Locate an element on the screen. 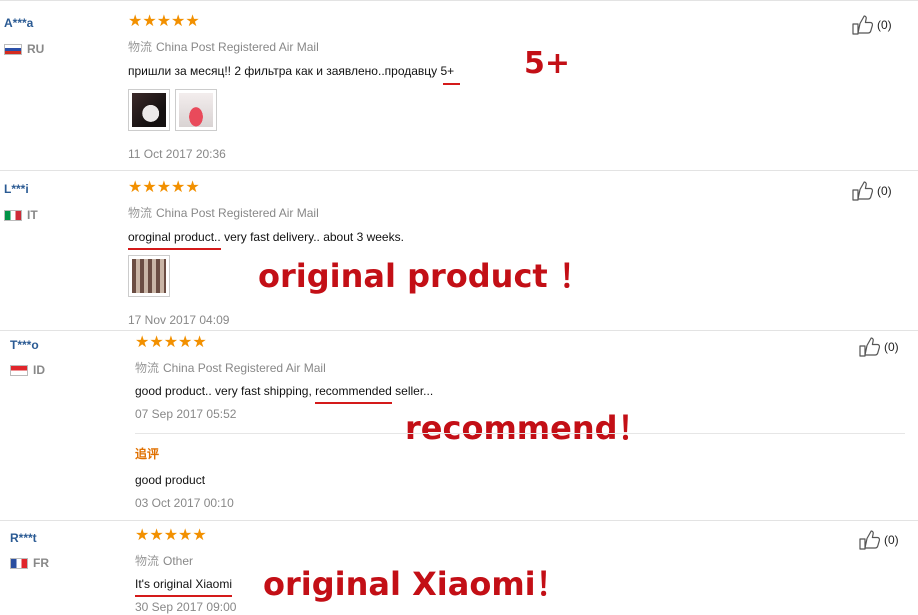  reviewer-country: ID is located at coordinates (27, 370).